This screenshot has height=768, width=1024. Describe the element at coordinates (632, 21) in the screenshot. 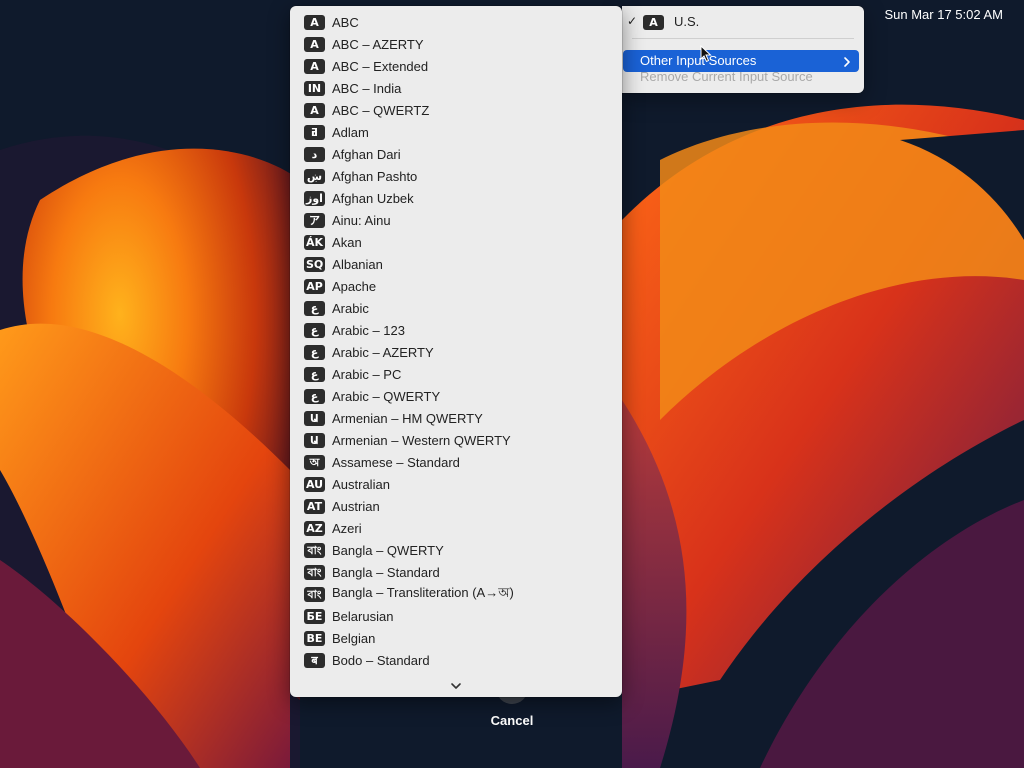

I see `checkmark-icon: ✓` at that location.